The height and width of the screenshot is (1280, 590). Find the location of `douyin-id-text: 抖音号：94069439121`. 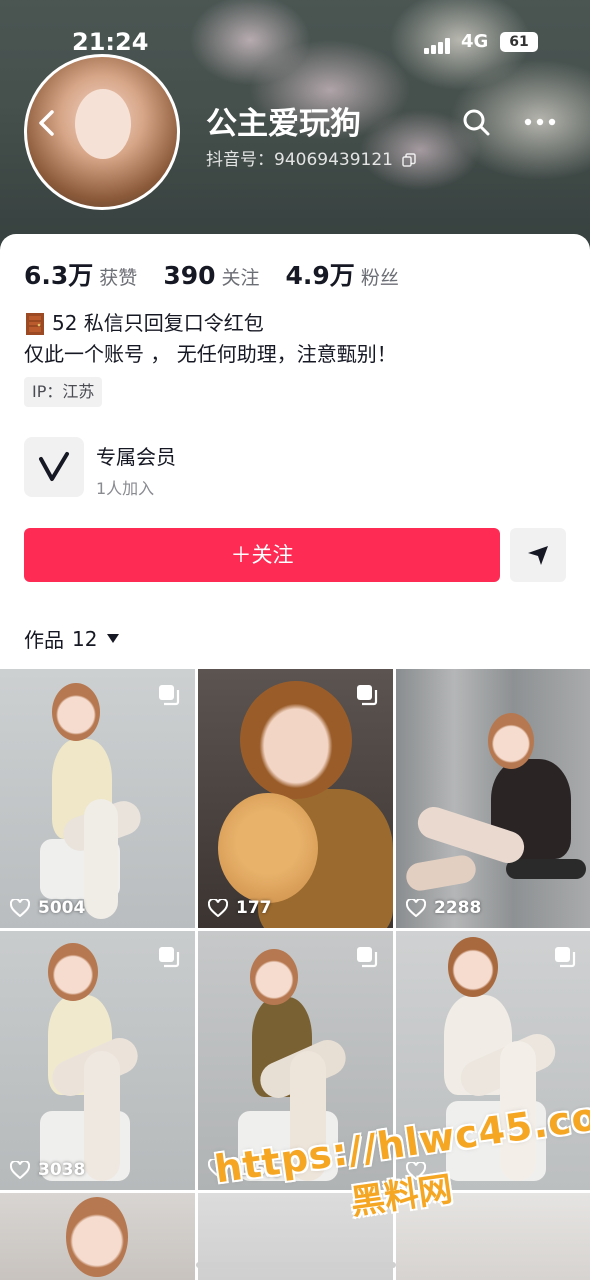

douyin-id-text: 抖音号：94069439121 is located at coordinates (299, 160).